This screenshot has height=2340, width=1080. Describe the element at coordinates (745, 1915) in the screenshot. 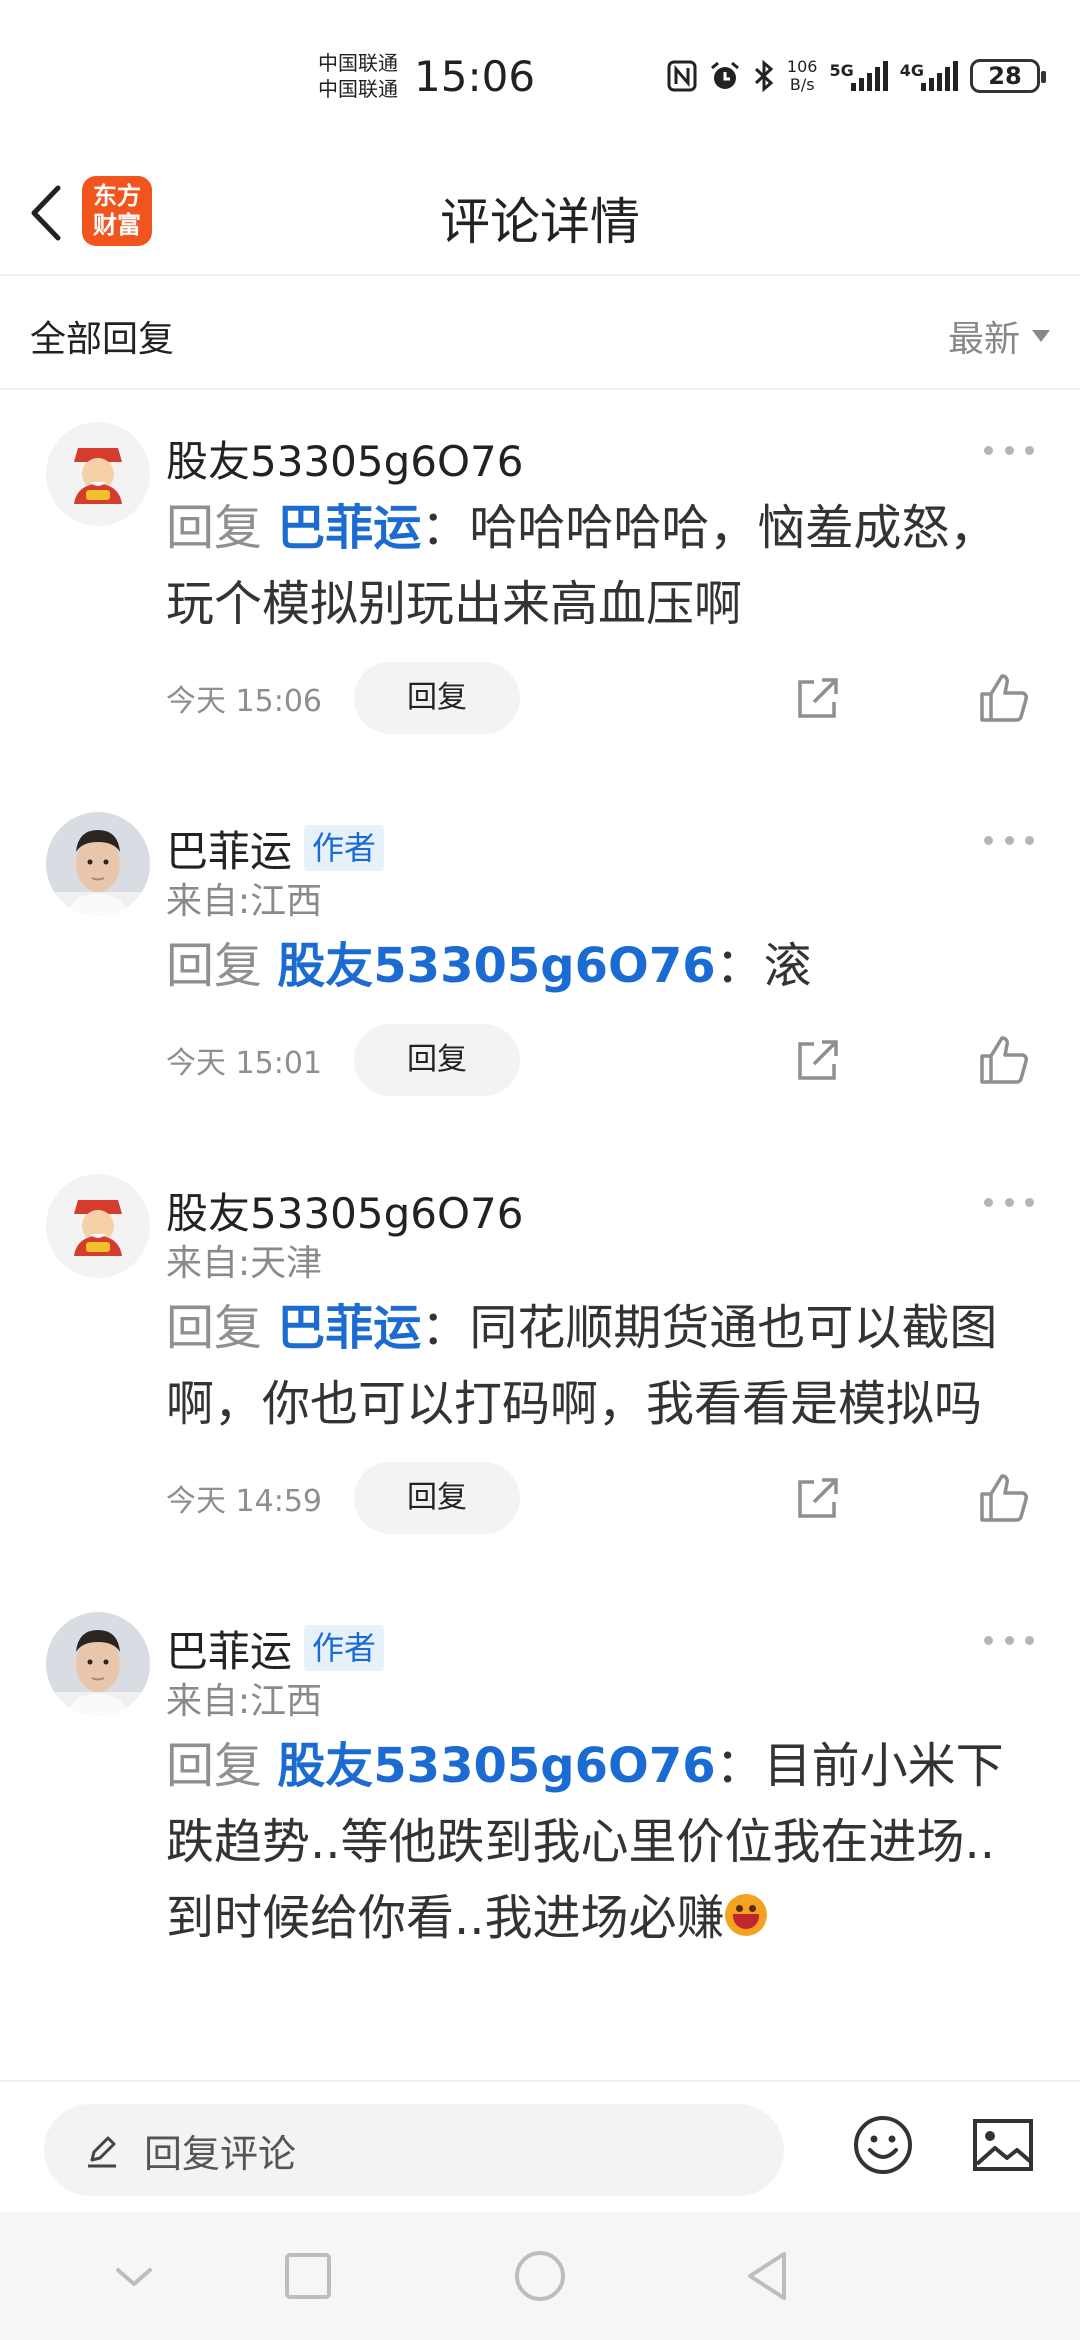

I see `grinning-emoji-icon` at that location.